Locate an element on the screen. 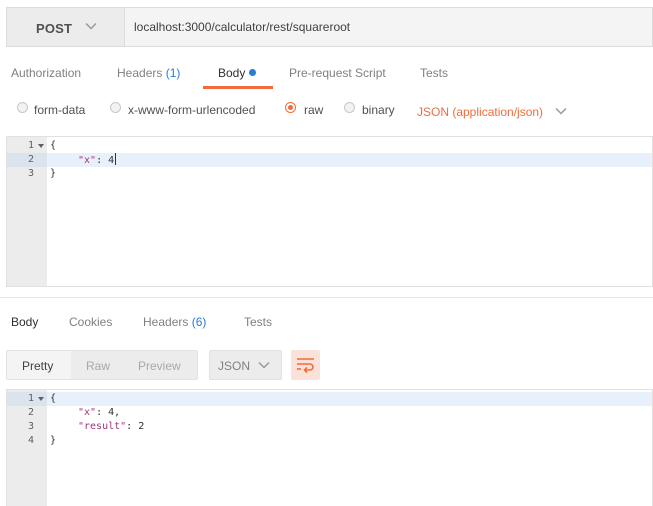 This screenshot has height=506, width=653. json-value: : 2 is located at coordinates (135, 426).